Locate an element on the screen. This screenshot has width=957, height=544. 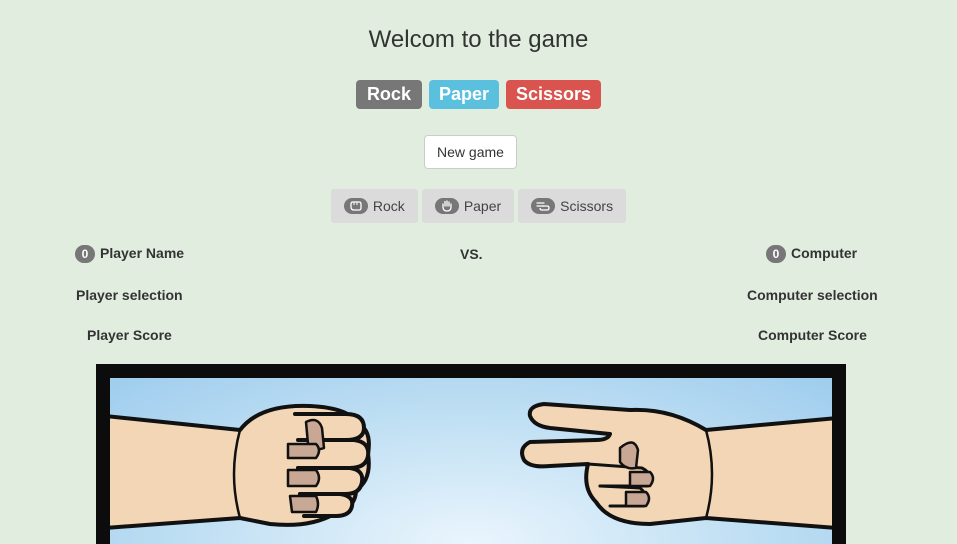
paper-button-label: Paper is located at coordinates (482, 206).